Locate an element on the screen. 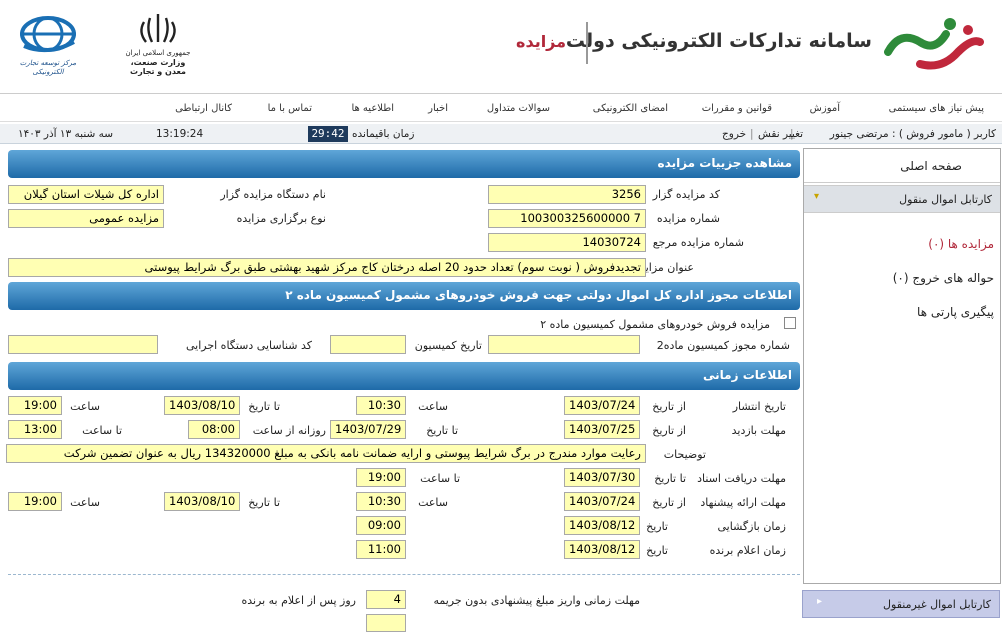 This screenshot has width=1002, height=632. sidebar-item-home: صفحه اصلی is located at coordinates (902, 166).